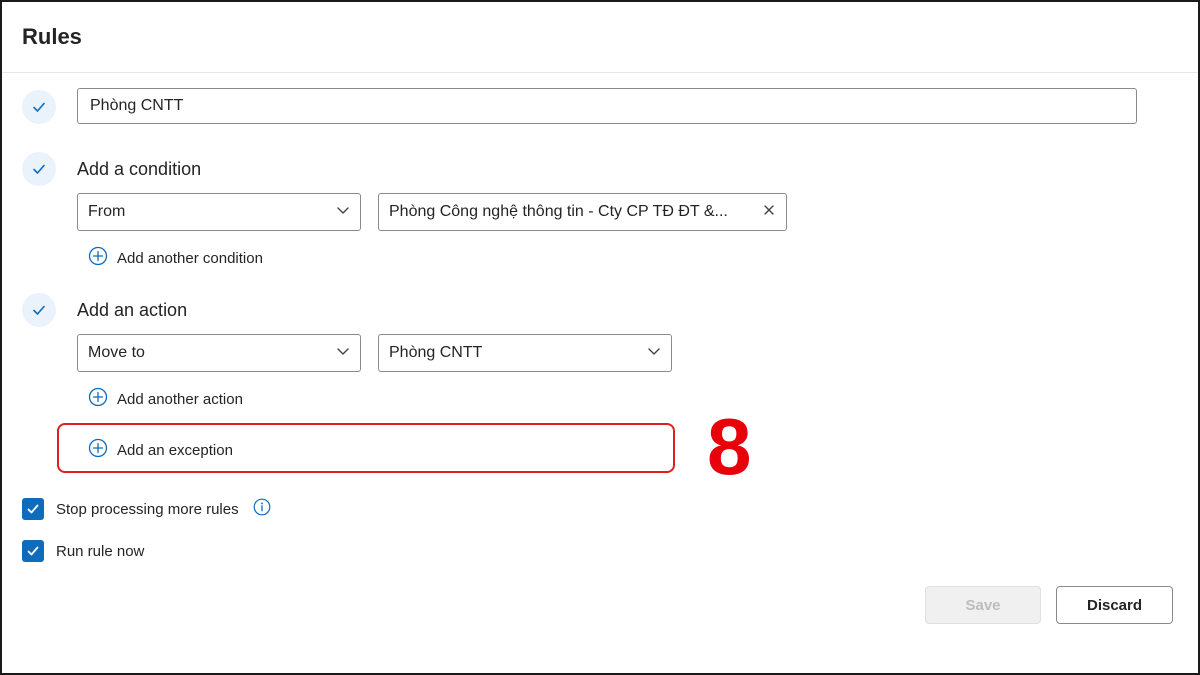  I want to click on add-another-action-button: Add another action, so click(165, 399).